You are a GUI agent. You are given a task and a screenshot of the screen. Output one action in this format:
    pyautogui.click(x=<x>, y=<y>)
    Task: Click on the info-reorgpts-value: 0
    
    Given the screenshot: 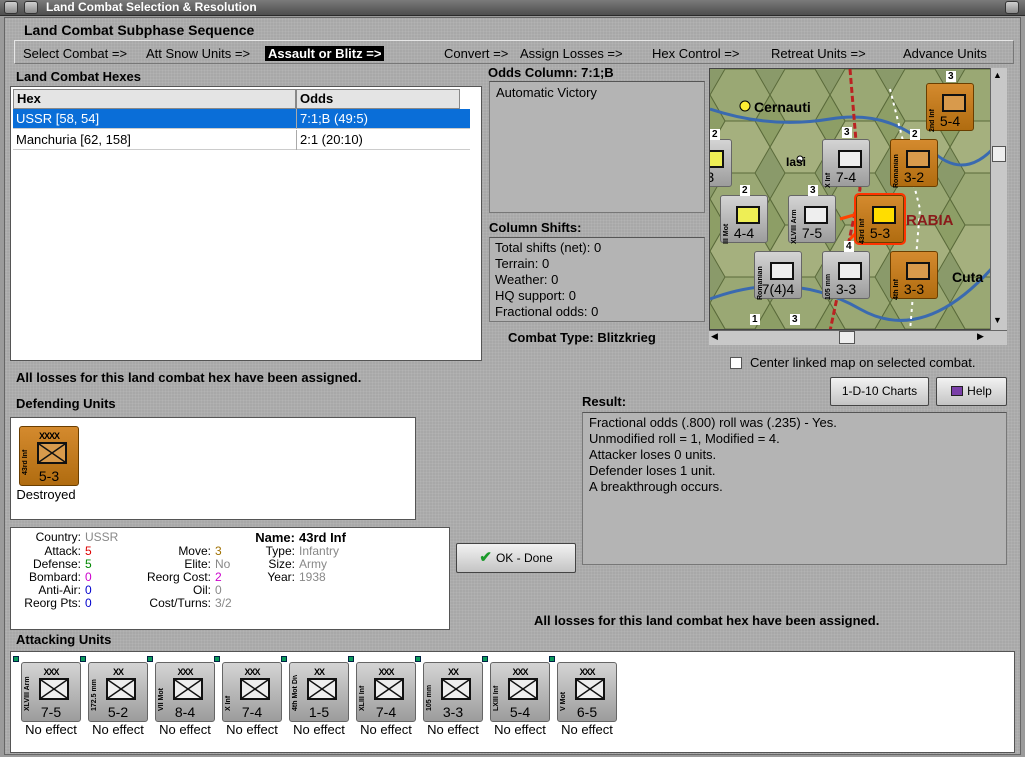 What is the action you would take?
    pyautogui.click(x=88, y=603)
    